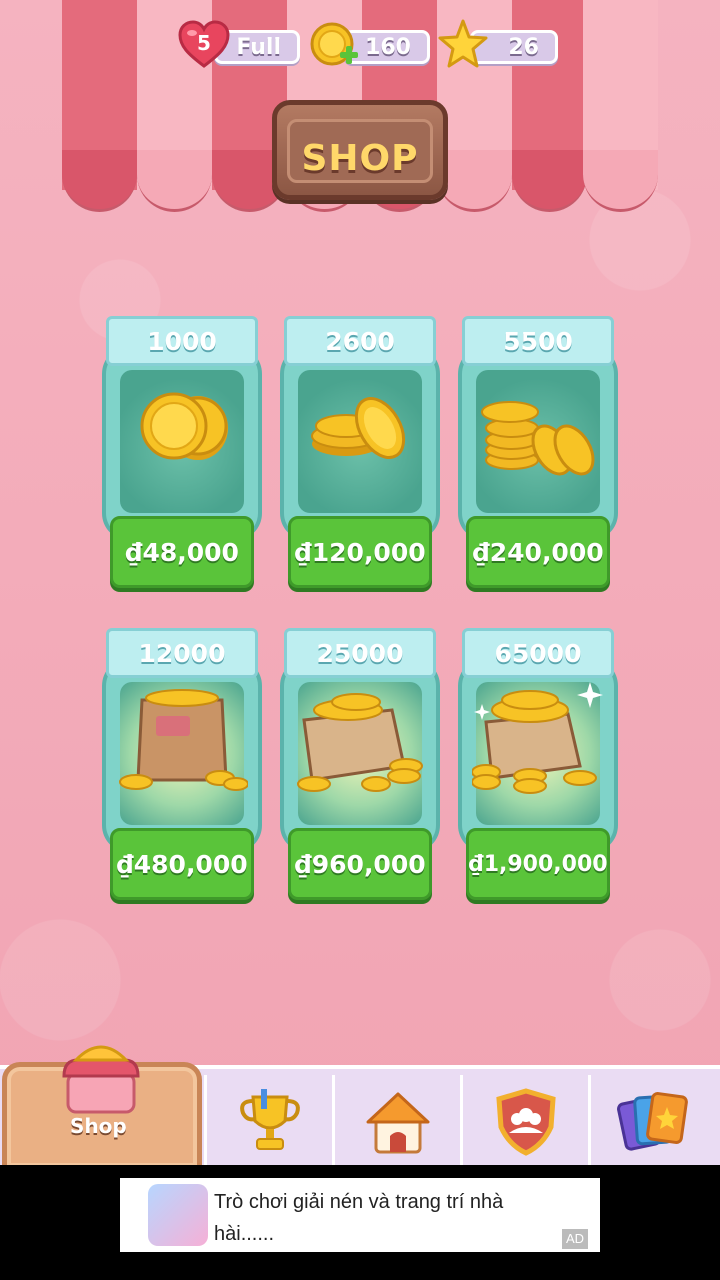 This screenshot has height=1280, width=720. What do you see at coordinates (538, 342) in the screenshot?
I see `pack-amount: 5500` at bounding box center [538, 342].